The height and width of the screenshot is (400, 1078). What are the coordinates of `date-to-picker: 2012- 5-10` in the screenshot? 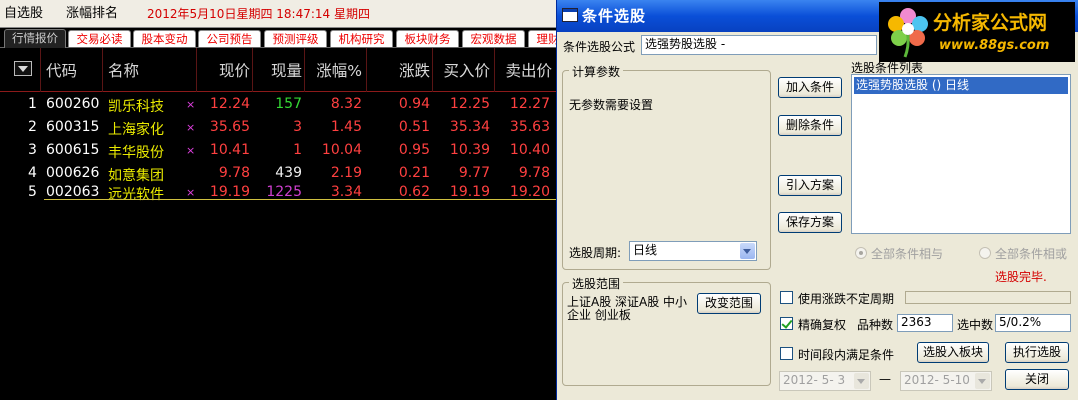 It's located at (946, 381).